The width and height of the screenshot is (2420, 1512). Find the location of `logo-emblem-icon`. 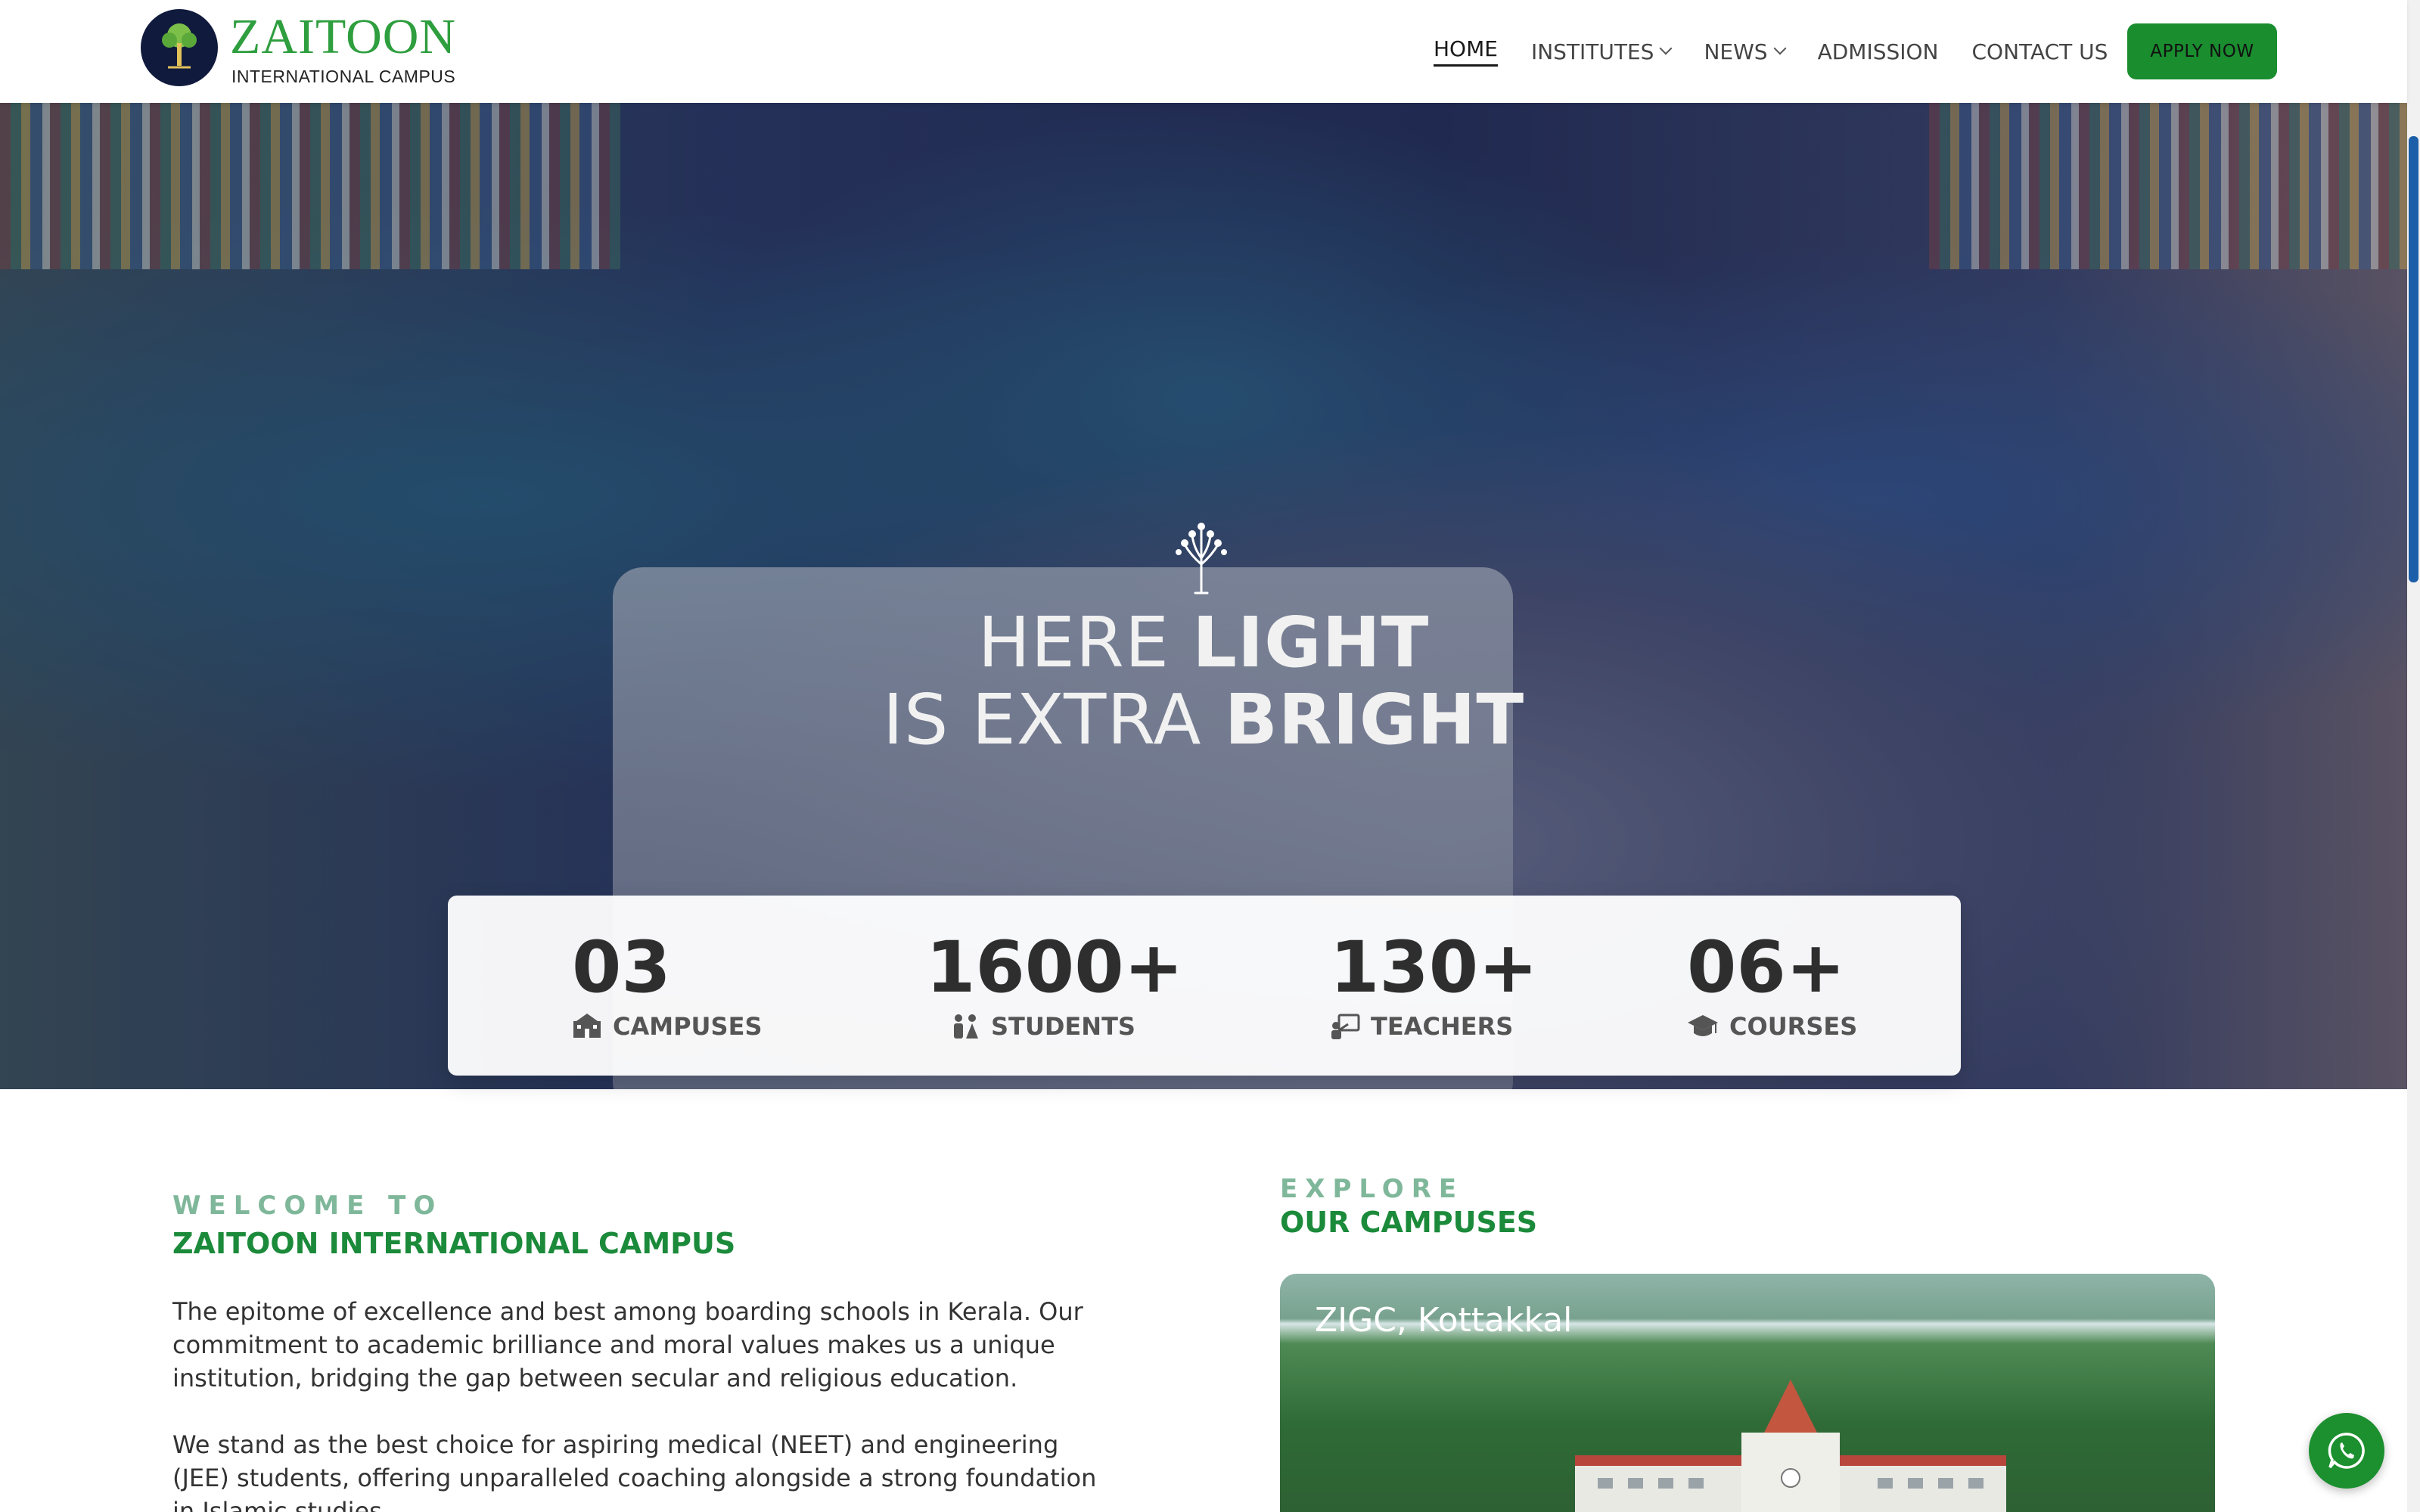

logo-emblem-icon is located at coordinates (180, 47).